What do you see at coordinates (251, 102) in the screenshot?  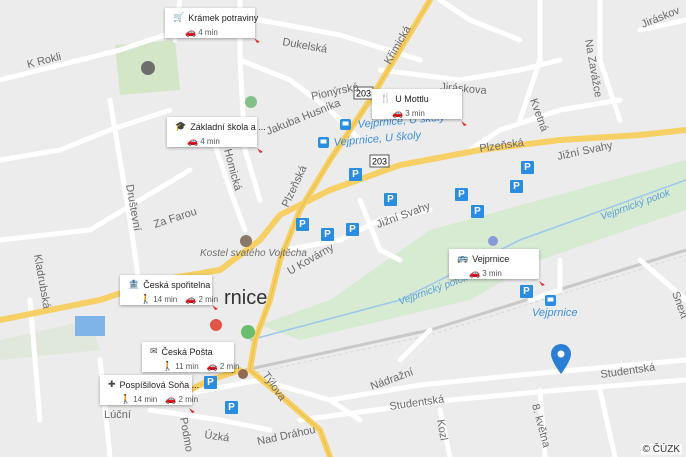 I see `sport-icon` at bounding box center [251, 102].